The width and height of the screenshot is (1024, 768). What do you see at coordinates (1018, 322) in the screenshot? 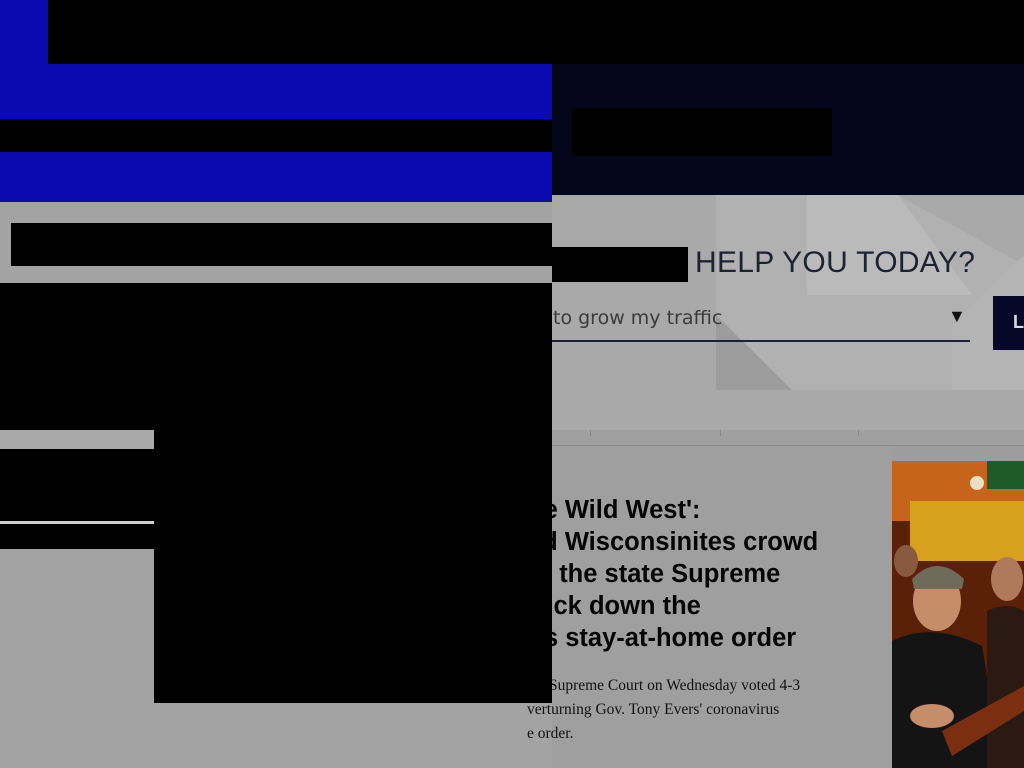
I see `submit-button-label: L` at bounding box center [1018, 322].